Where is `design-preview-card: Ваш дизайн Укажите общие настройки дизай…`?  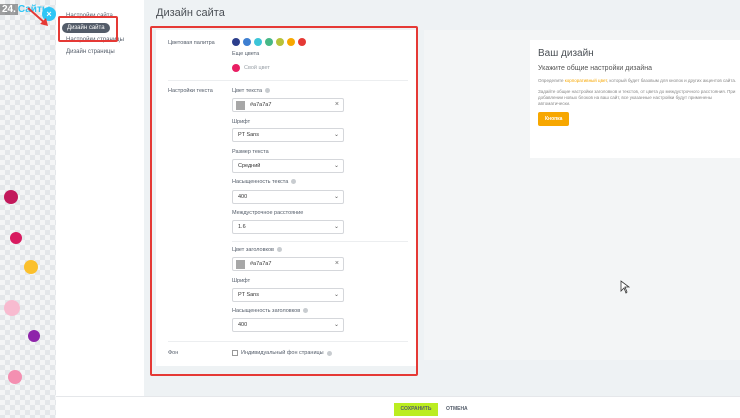 design-preview-card: Ваш дизайн Укажите общие настройки дизай… is located at coordinates (635, 99).